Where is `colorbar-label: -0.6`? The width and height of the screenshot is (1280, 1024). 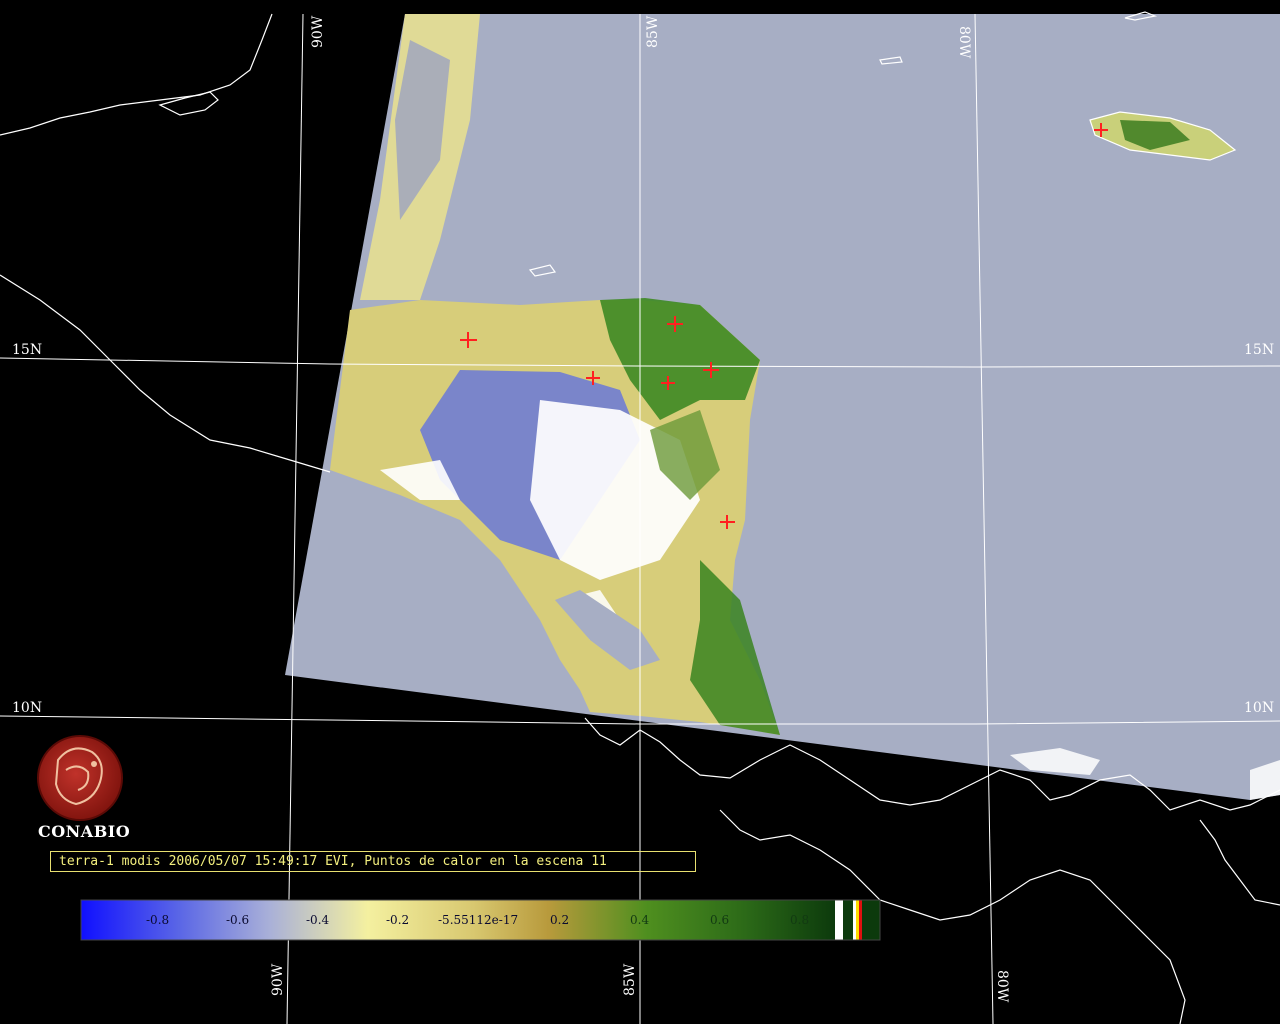 colorbar-label: -0.6 is located at coordinates (237, 920).